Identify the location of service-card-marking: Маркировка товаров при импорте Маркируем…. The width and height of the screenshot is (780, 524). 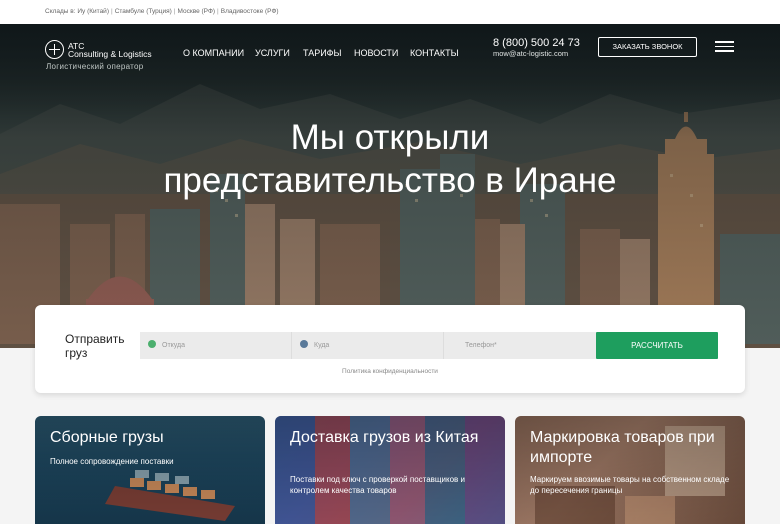
(630, 470).